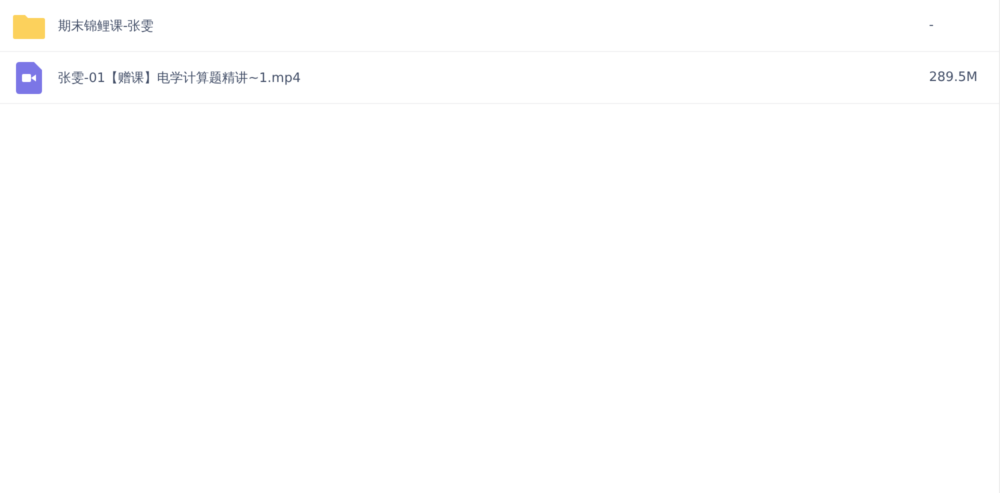  Describe the element at coordinates (29, 78) in the screenshot. I see `video-file-icon` at that location.